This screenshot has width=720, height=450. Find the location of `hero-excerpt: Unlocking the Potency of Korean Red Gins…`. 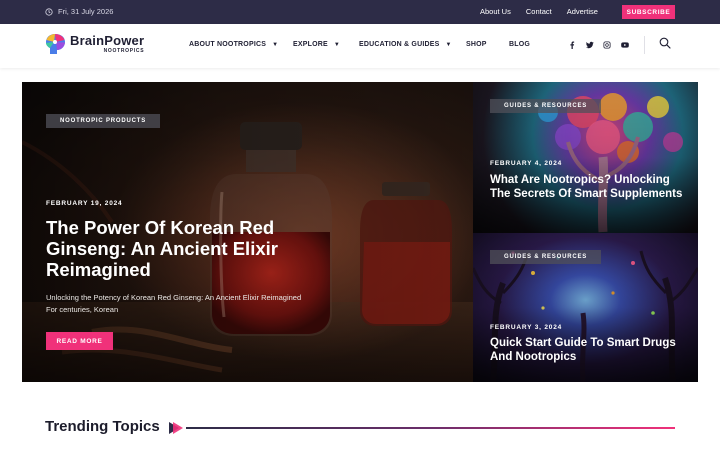

hero-excerpt: Unlocking the Potency of Korean Red Gins… is located at coordinates (174, 303).